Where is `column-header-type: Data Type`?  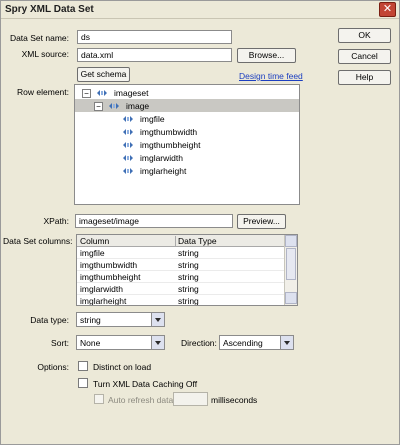 column-header-type: Data Type is located at coordinates (196, 241).